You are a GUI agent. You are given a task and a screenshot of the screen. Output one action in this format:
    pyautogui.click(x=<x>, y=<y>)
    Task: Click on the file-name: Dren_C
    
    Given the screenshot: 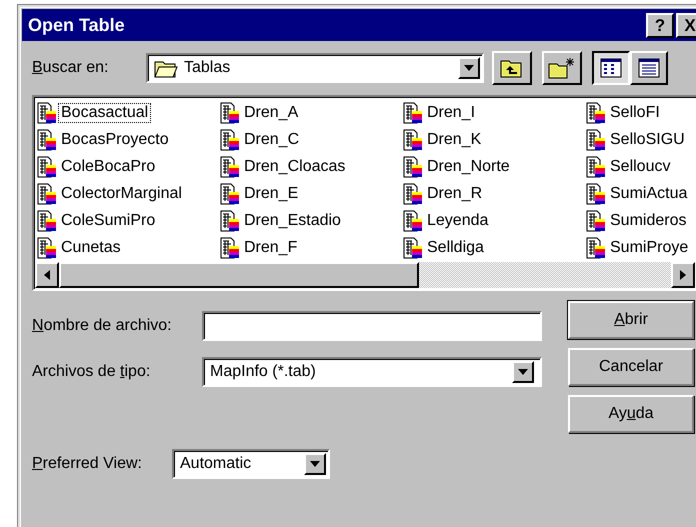 What is the action you would take?
    pyautogui.click(x=271, y=140)
    